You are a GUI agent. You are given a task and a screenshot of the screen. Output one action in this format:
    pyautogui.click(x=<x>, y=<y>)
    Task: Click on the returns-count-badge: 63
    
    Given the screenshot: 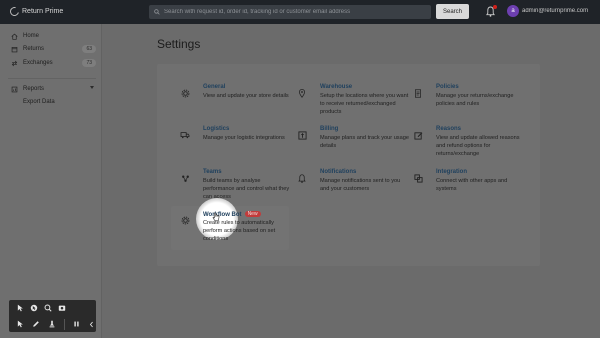 What is the action you would take?
    pyautogui.click(x=89, y=49)
    